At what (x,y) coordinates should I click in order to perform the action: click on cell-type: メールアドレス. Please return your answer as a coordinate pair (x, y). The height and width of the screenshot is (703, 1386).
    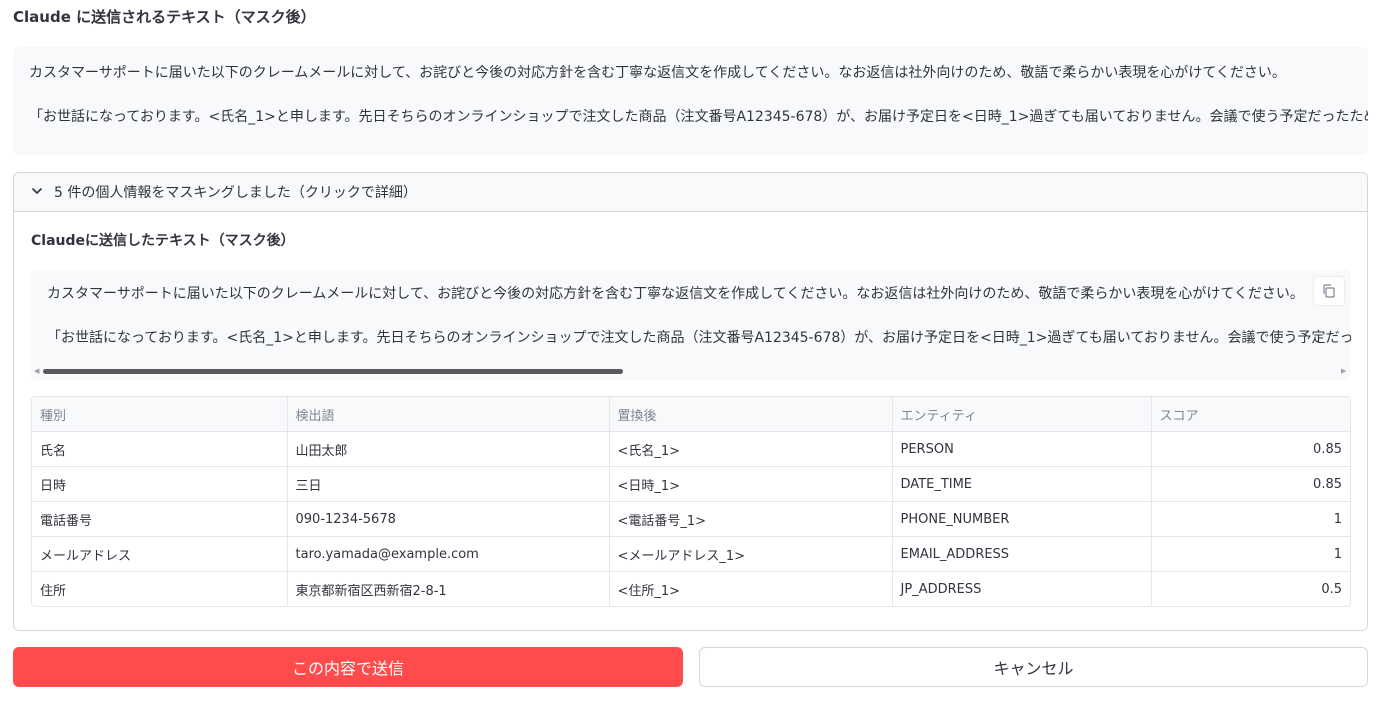
    Looking at the image, I should click on (160, 554).